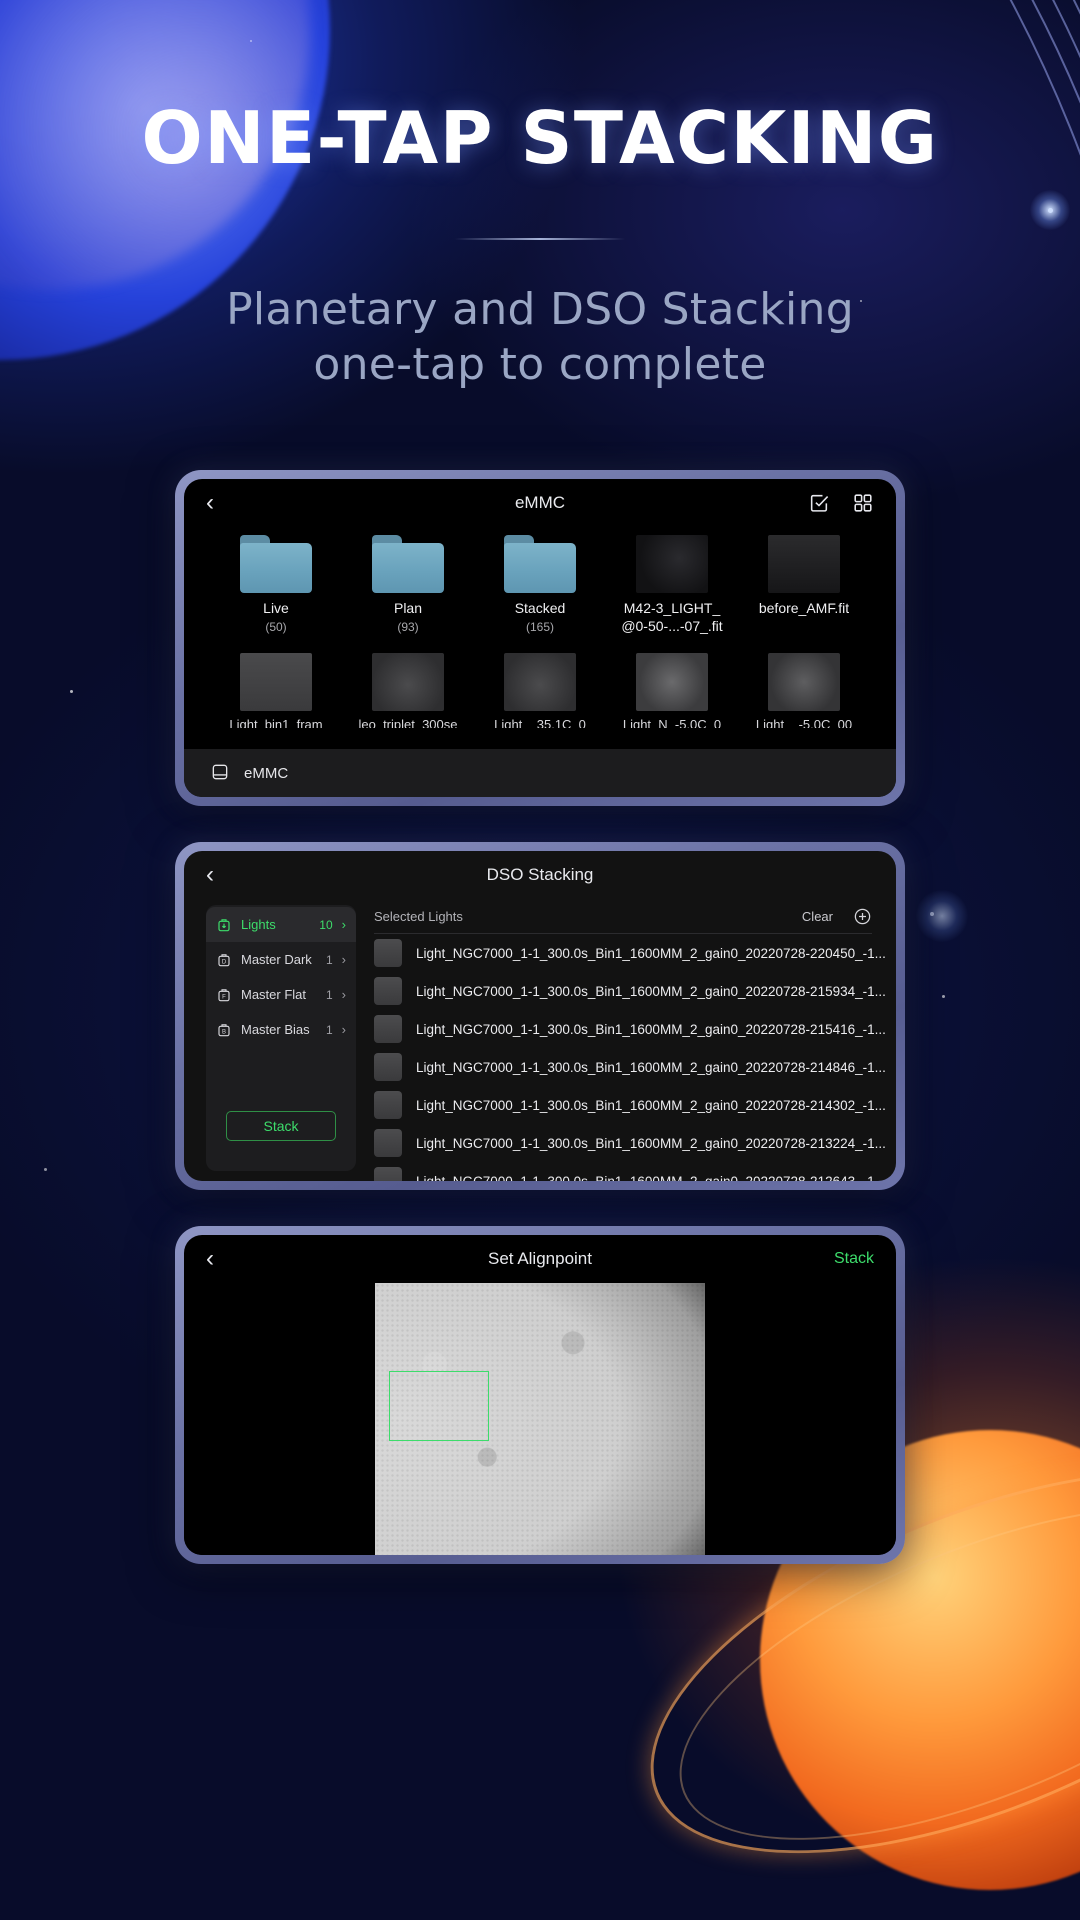  Describe the element at coordinates (281, 1126) in the screenshot. I see `stack-button: Stack` at that location.